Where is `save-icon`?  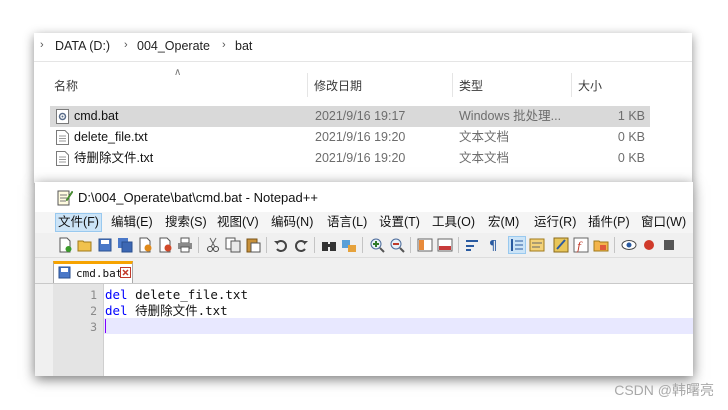
save-icon is located at coordinates (105, 245).